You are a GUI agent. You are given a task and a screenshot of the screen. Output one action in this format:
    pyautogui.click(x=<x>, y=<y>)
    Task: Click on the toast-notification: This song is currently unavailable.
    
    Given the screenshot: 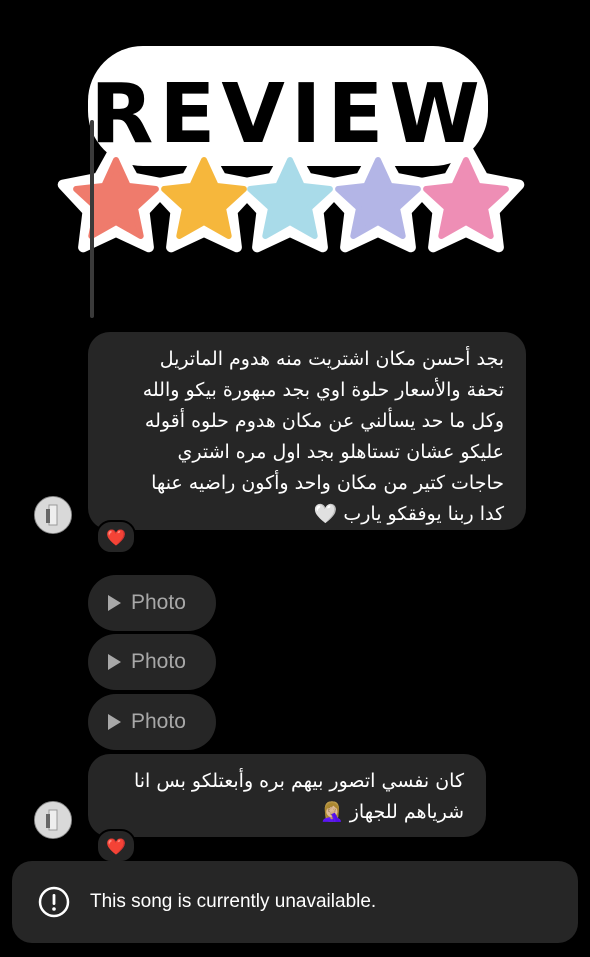 What is the action you would take?
    pyautogui.click(x=295, y=902)
    